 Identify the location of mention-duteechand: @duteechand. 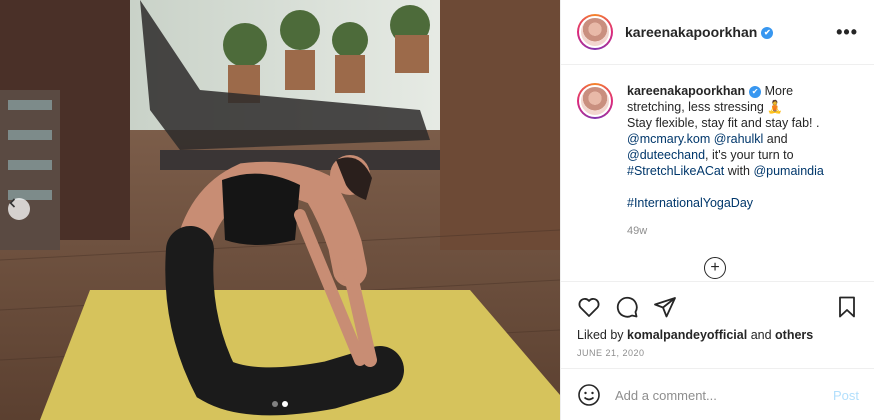
(666, 155).